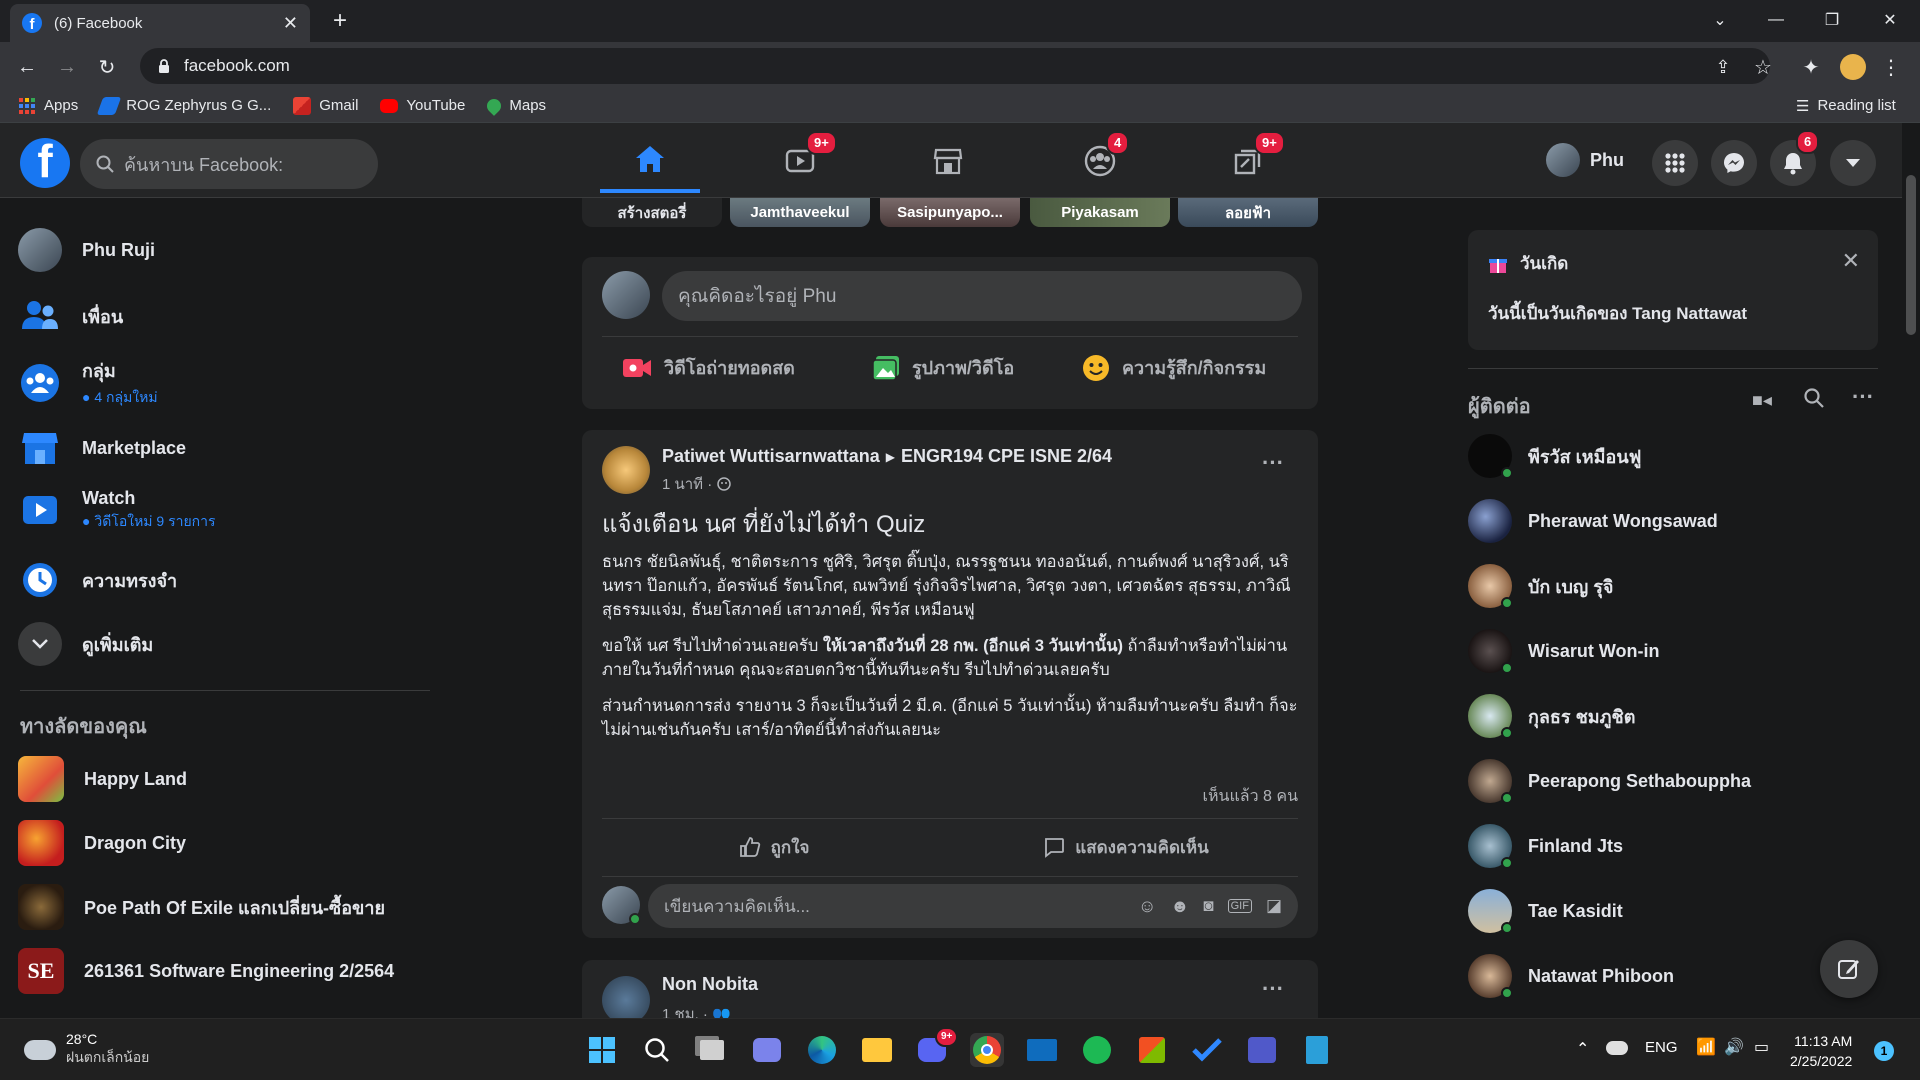  What do you see at coordinates (70, 316) in the screenshot?
I see `sidebar-item-friends: เพื่อน` at bounding box center [70, 316].